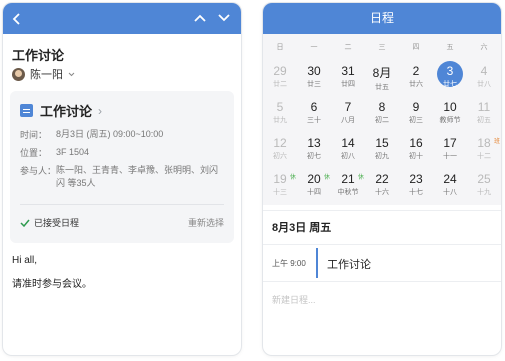 This screenshot has height=361, width=505. Describe the element at coordinates (484, 192) in the screenshot. I see `lunar-label: 十九` at that location.